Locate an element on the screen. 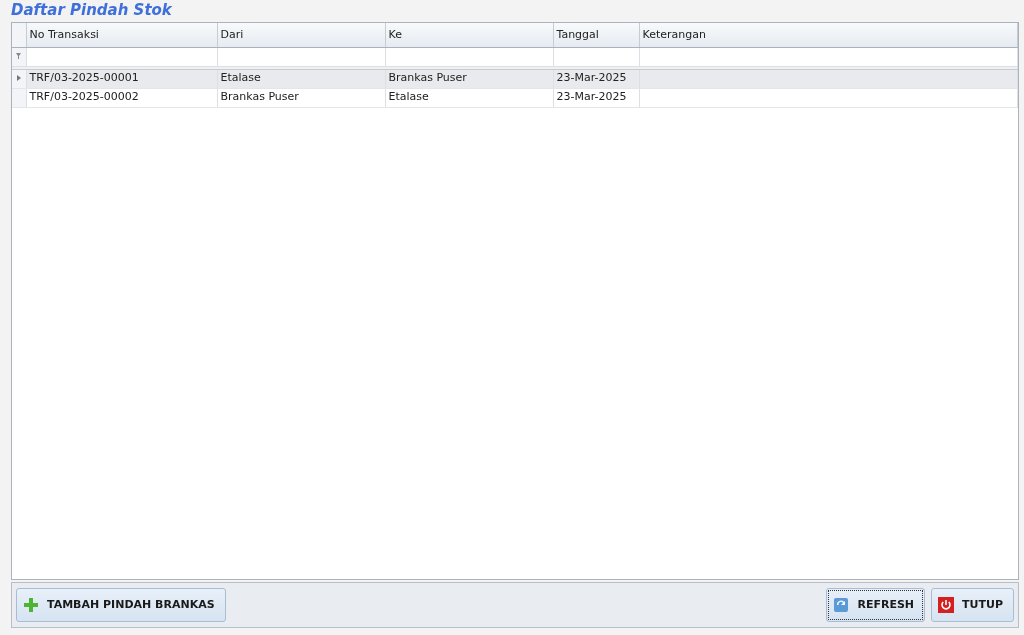  power-icon is located at coordinates (946, 605).